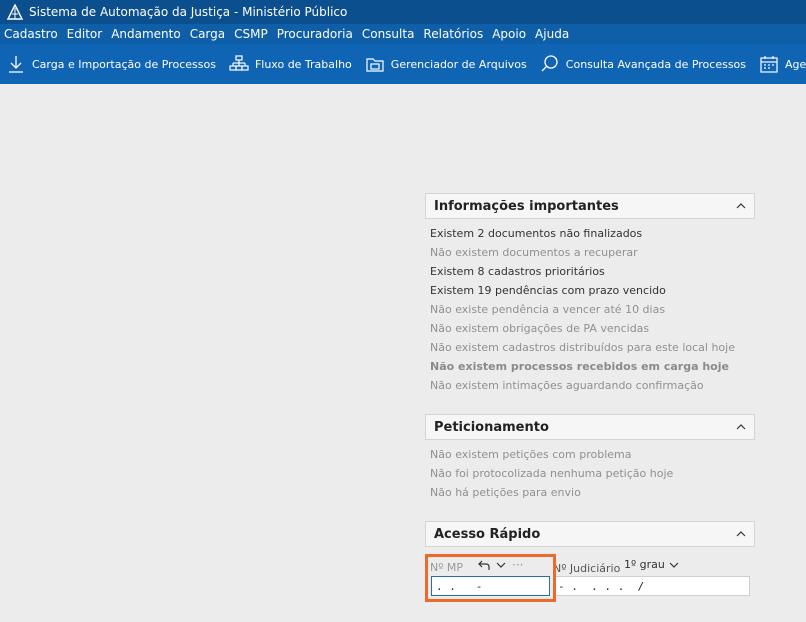 The width and height of the screenshot is (806, 622). Describe the element at coordinates (484, 565) in the screenshot. I see `undo-icon` at that location.